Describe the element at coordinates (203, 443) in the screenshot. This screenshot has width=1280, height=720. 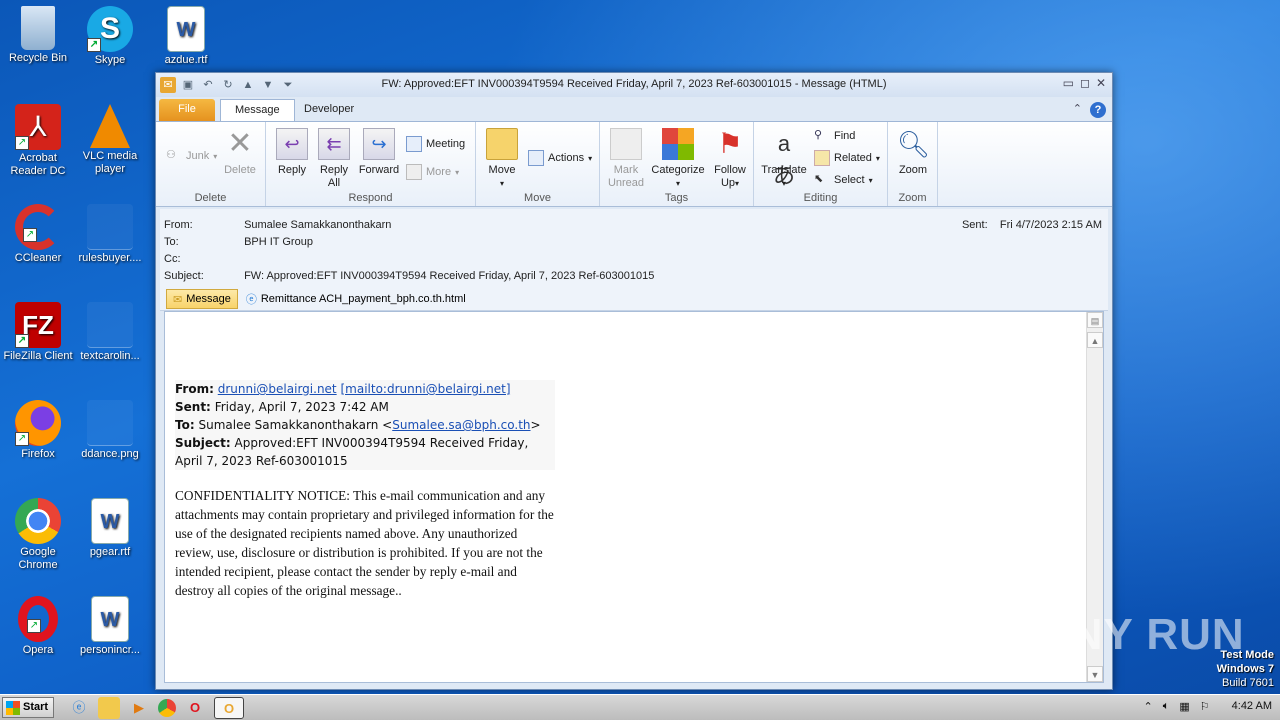
I see `body-subject-label: Subject:` at that location.